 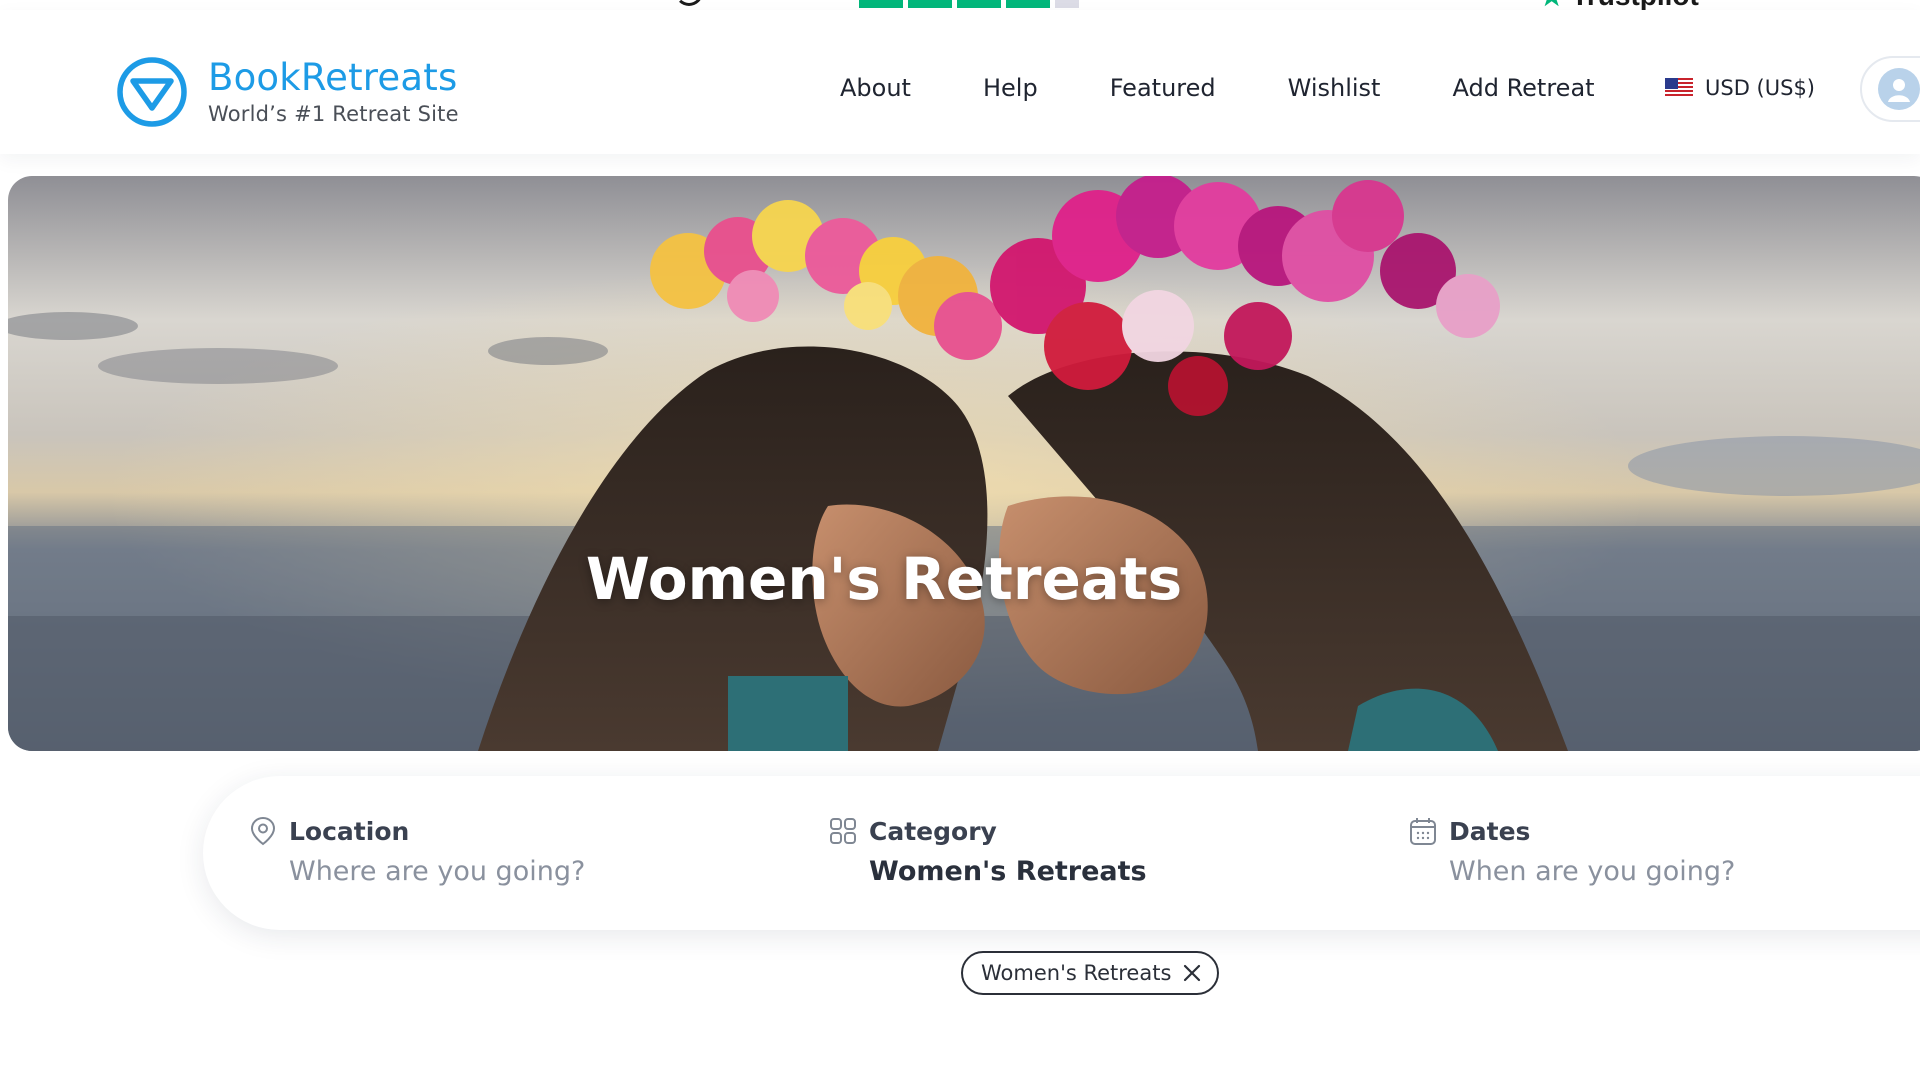 What do you see at coordinates (437, 871) in the screenshot?
I see `location-input: Where are you going?` at bounding box center [437, 871].